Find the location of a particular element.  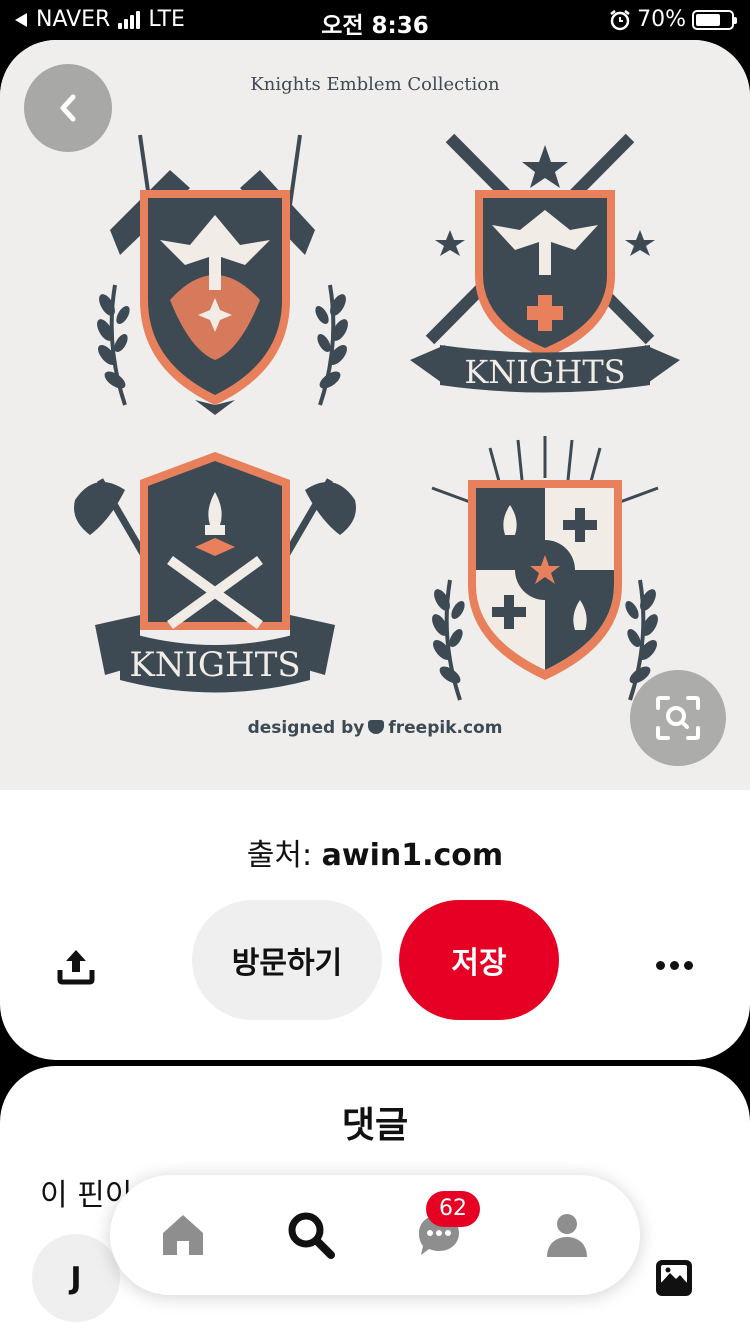

notification-badge: 62 is located at coordinates (453, 1209).